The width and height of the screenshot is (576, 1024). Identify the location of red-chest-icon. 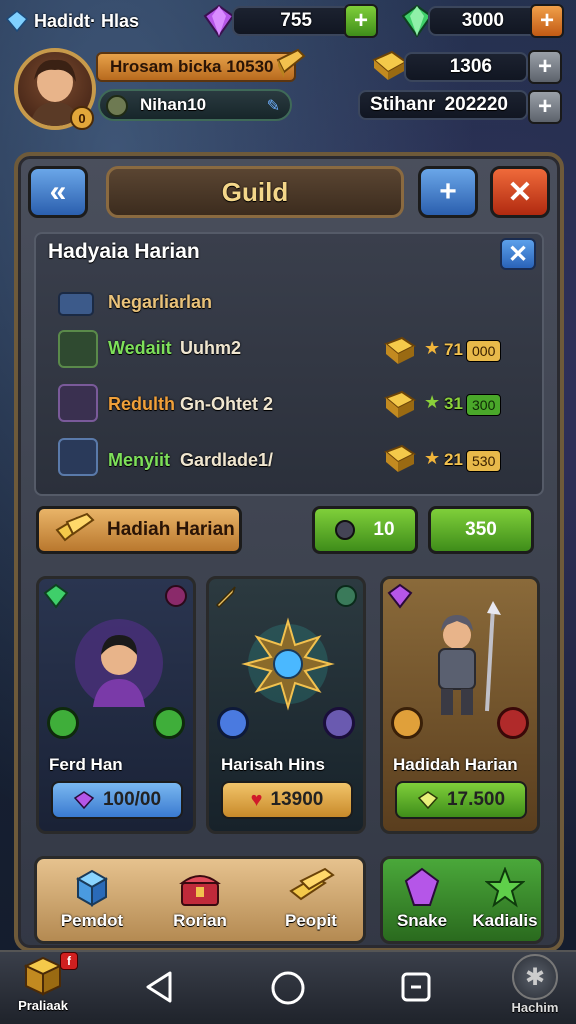
(200, 890).